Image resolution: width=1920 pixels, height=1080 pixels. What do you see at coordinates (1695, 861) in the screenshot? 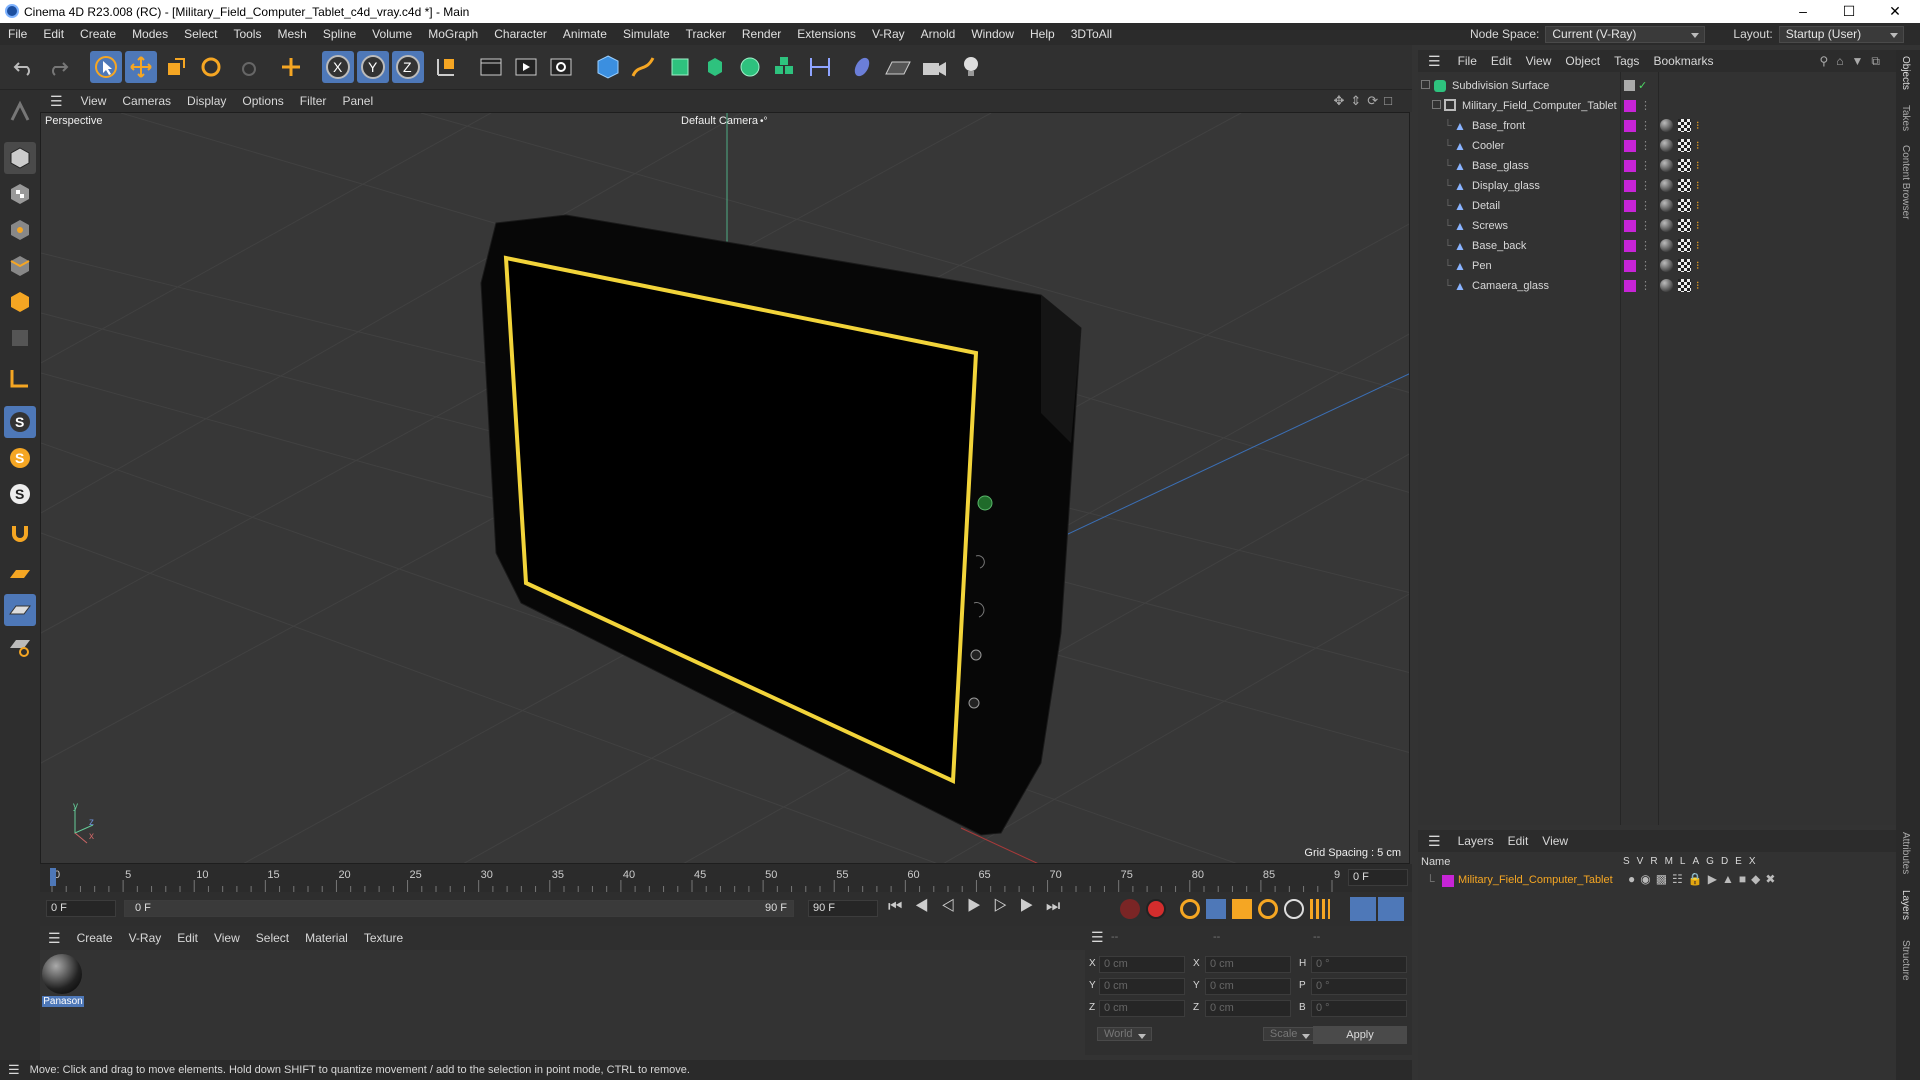
I see `col-animation: A` at bounding box center [1695, 861].